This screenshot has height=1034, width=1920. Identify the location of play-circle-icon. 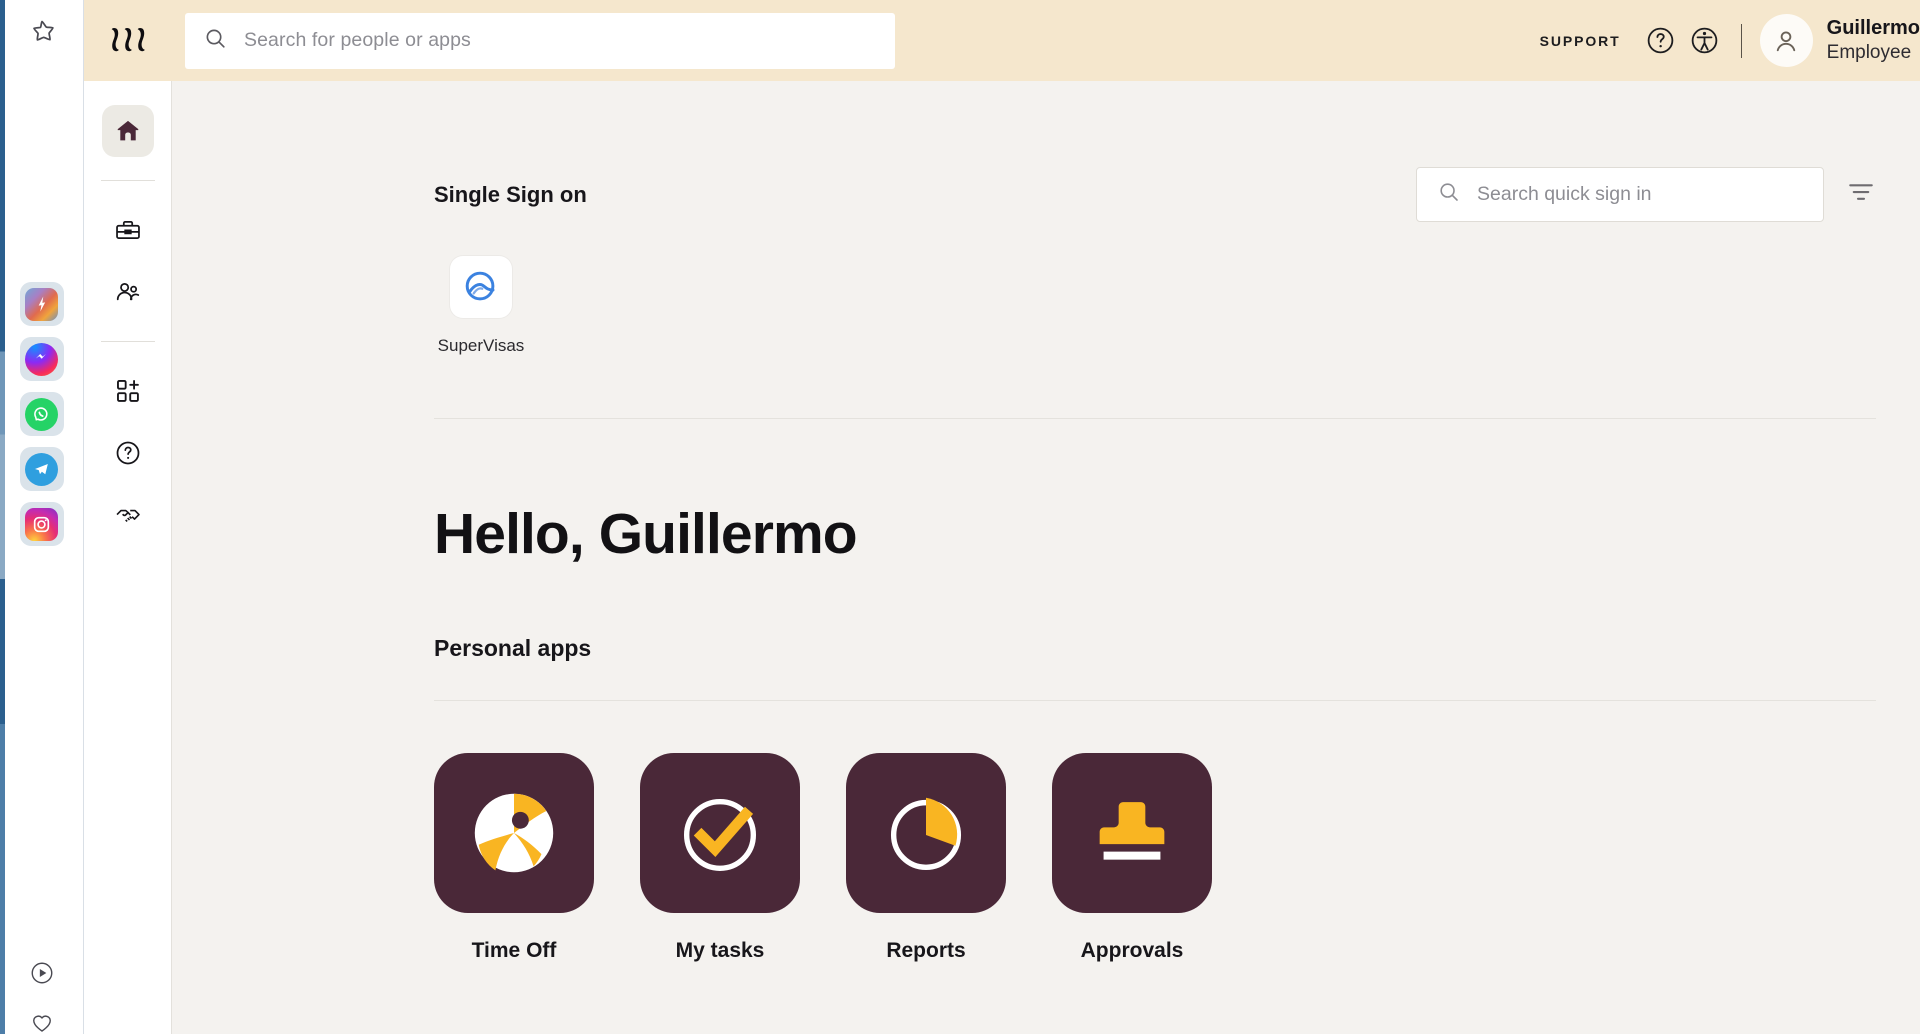
(42, 975).